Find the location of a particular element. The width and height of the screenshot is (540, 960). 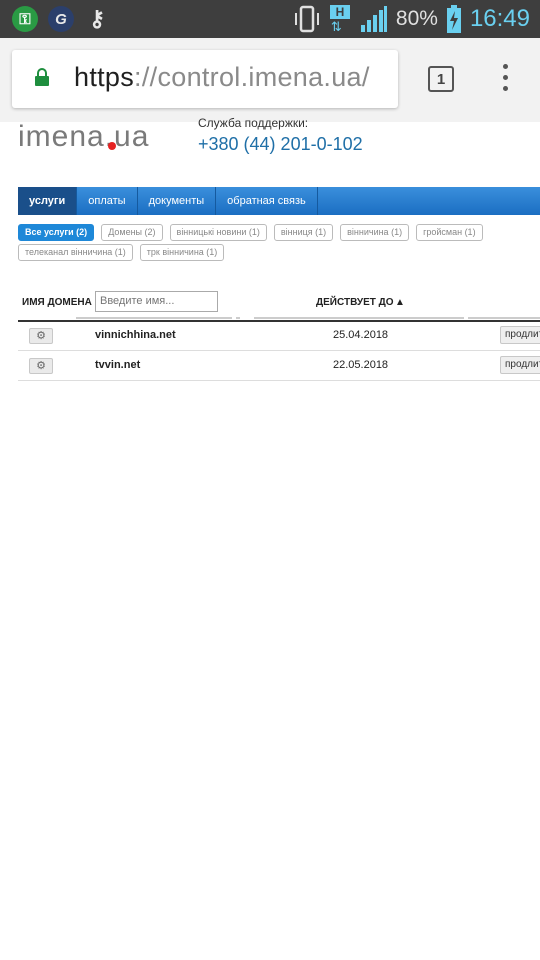

tag-all-services: Все услуги (2) is located at coordinates (56, 232).